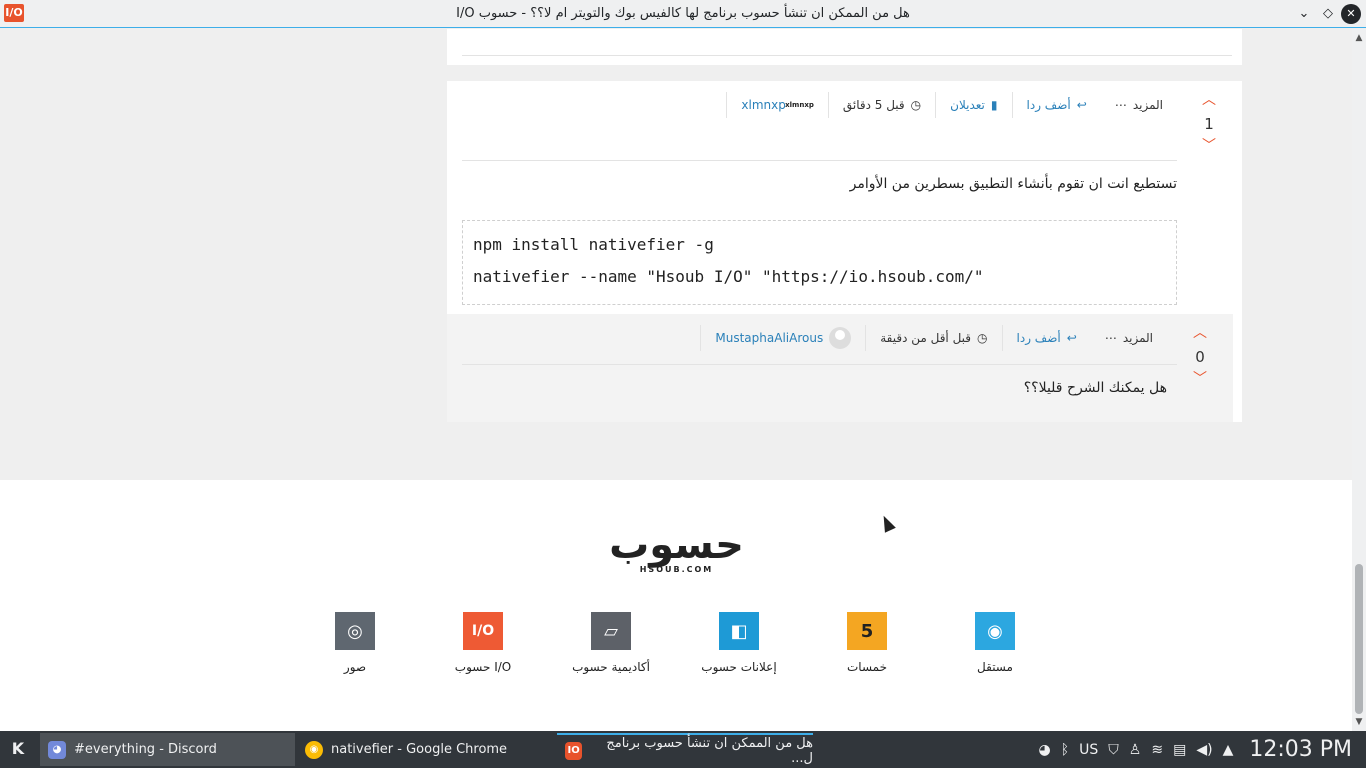  Describe the element at coordinates (314, 749) in the screenshot. I see `chrome-icon: ◉` at that location.